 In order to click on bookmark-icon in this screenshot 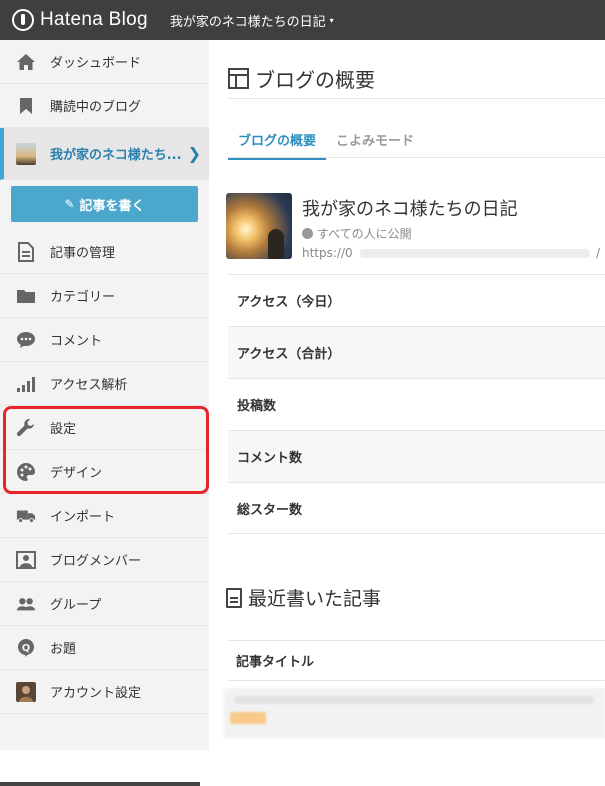, I will do `click(26, 106)`.